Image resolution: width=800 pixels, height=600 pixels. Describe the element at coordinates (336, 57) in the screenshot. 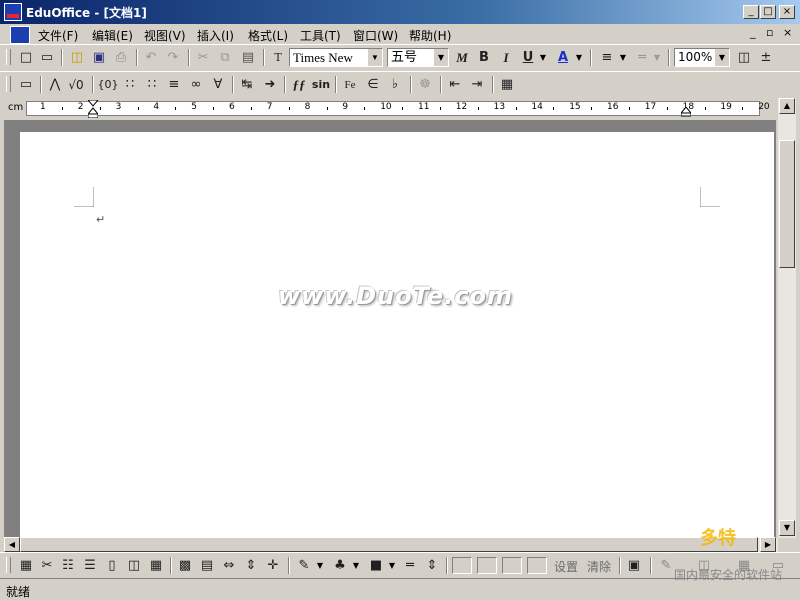

I see `font-name-select: Times New ▼` at that location.